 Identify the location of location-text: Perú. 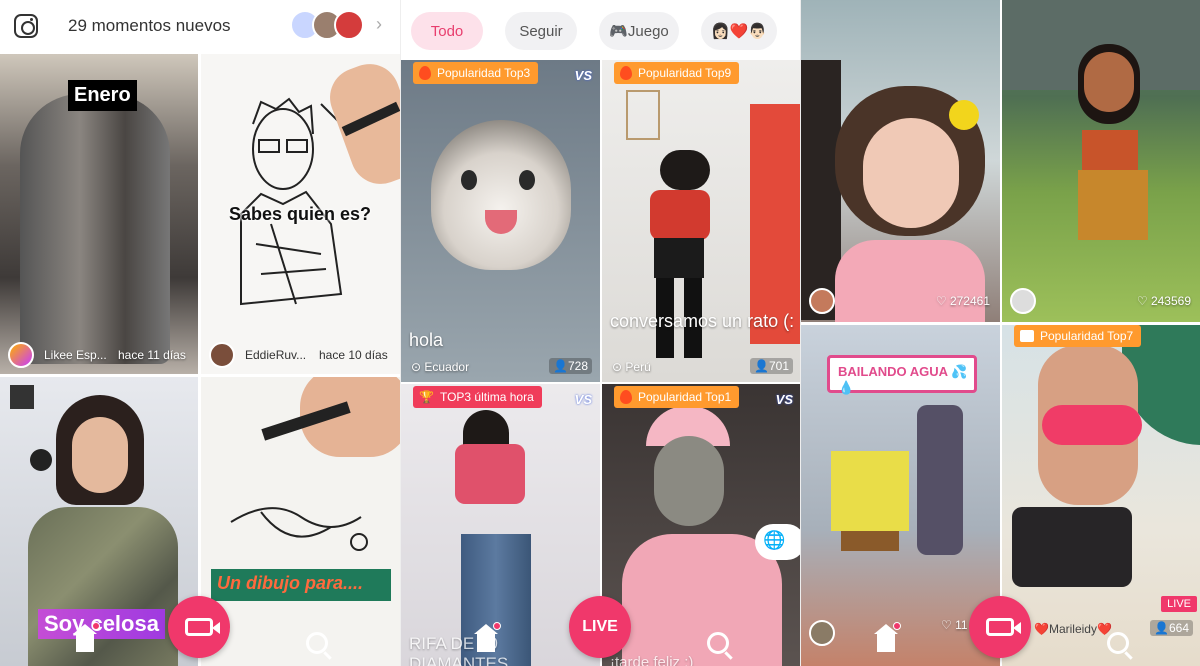
(638, 367).